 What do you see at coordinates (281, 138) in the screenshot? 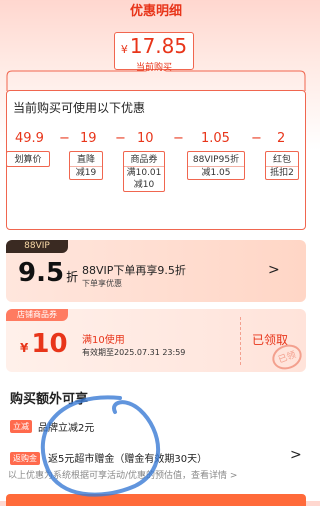
I see `discount-value: 2` at bounding box center [281, 138].